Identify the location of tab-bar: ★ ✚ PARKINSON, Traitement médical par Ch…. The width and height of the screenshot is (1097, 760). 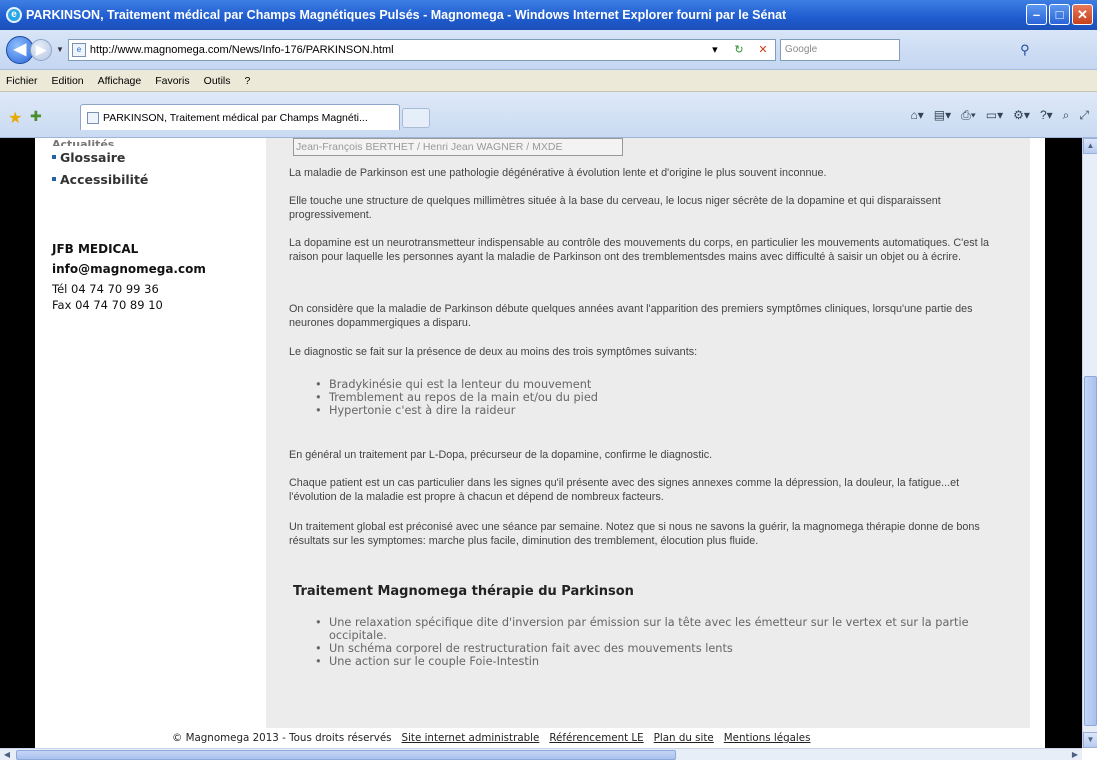
(548, 115).